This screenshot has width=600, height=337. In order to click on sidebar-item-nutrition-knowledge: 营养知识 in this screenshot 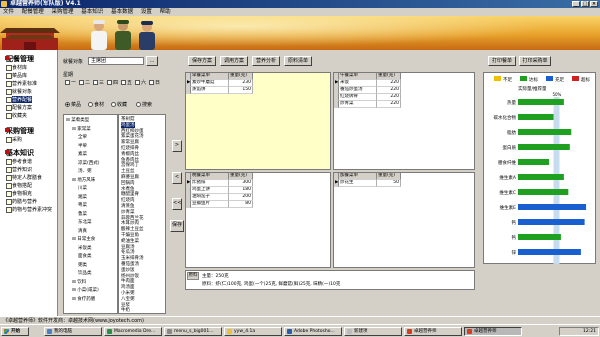, I will do `click(18, 169)`.